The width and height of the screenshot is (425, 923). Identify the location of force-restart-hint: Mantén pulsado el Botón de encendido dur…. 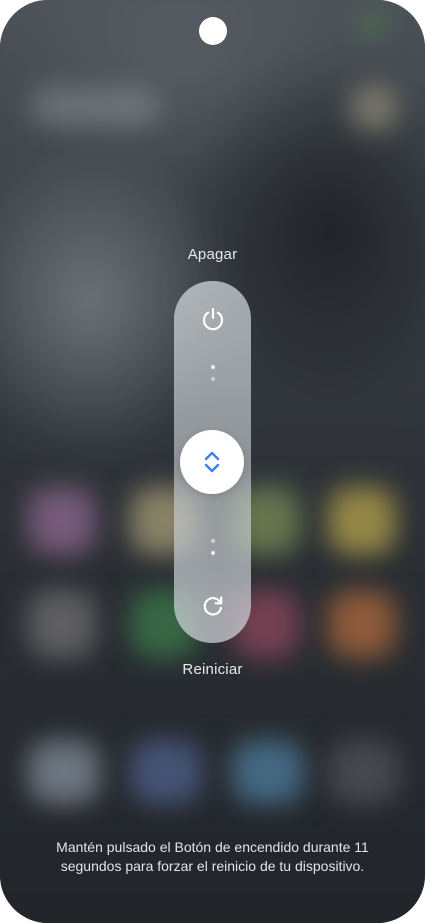
(212, 856).